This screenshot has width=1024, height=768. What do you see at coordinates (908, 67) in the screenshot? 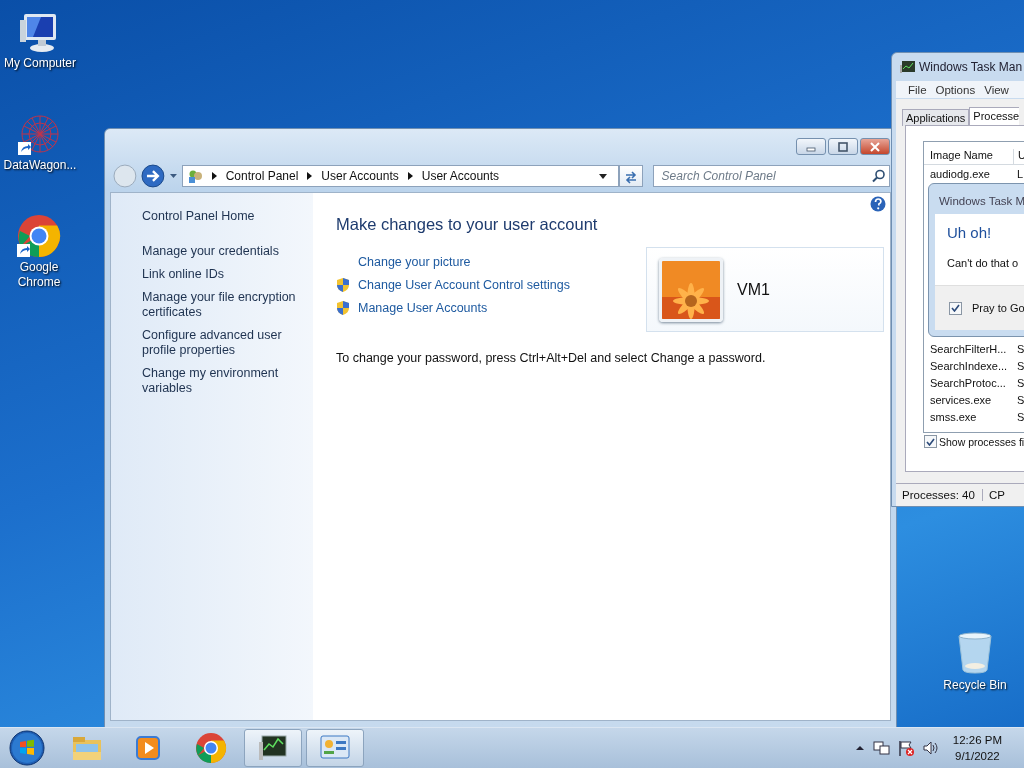
I see `task-manager-icon` at bounding box center [908, 67].